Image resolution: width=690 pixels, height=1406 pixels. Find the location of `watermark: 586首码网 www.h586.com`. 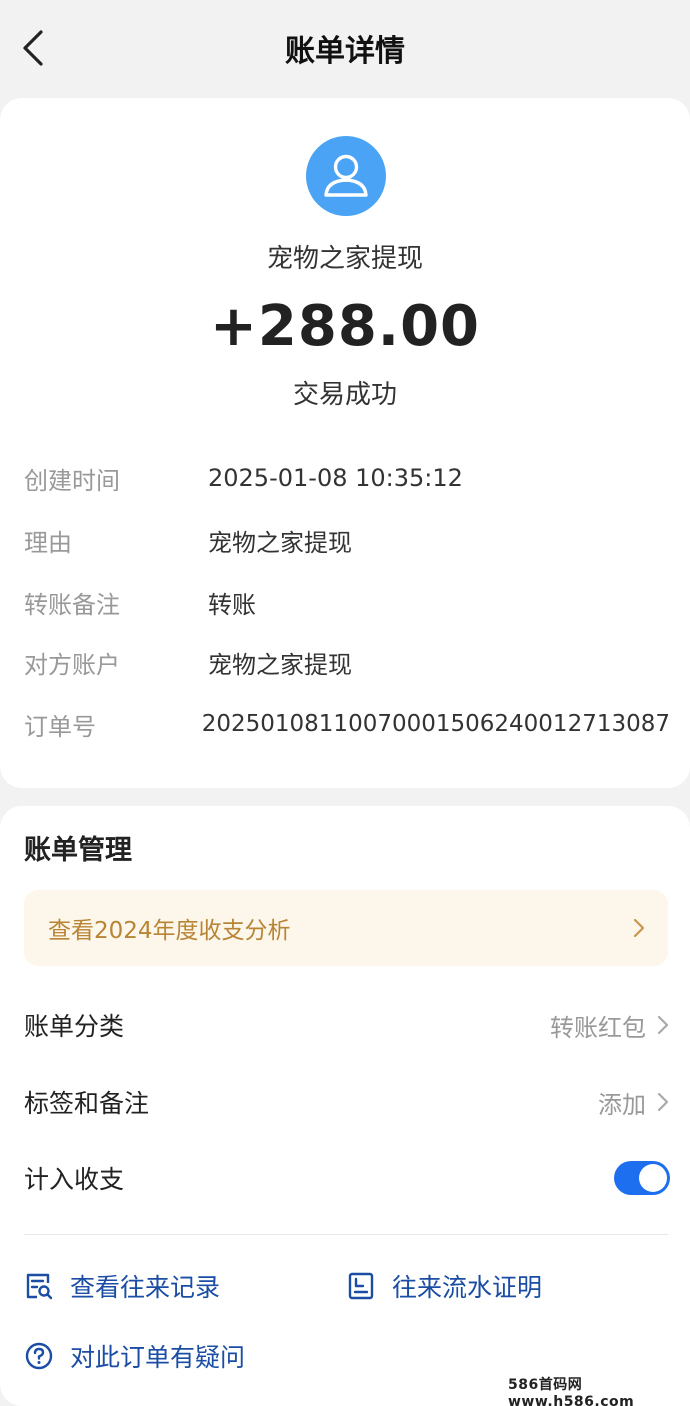

watermark: 586首码网 www.h586.com is located at coordinates (599, 1391).